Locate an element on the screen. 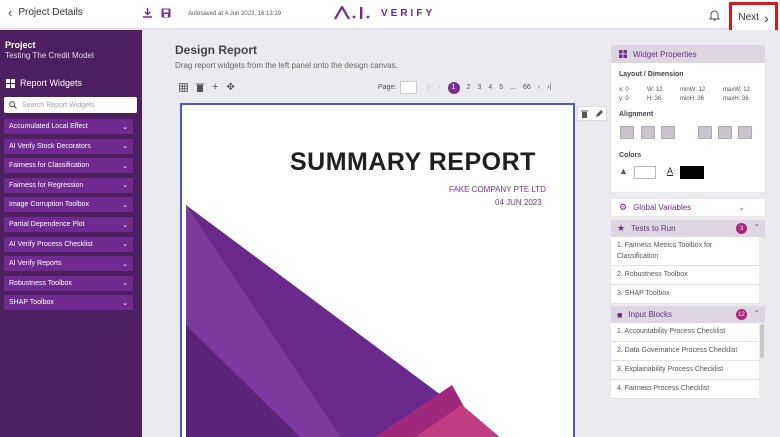 The width and height of the screenshot is (780, 437). current-page: 1 is located at coordinates (453, 87).